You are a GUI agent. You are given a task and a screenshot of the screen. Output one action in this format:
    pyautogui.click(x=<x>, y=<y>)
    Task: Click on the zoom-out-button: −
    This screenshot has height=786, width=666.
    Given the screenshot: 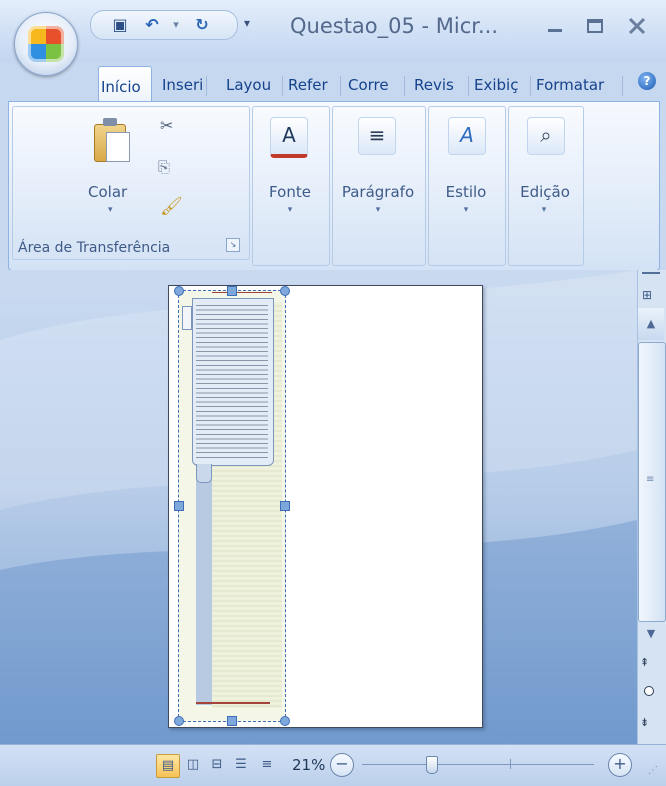 What is the action you would take?
    pyautogui.click(x=342, y=765)
    